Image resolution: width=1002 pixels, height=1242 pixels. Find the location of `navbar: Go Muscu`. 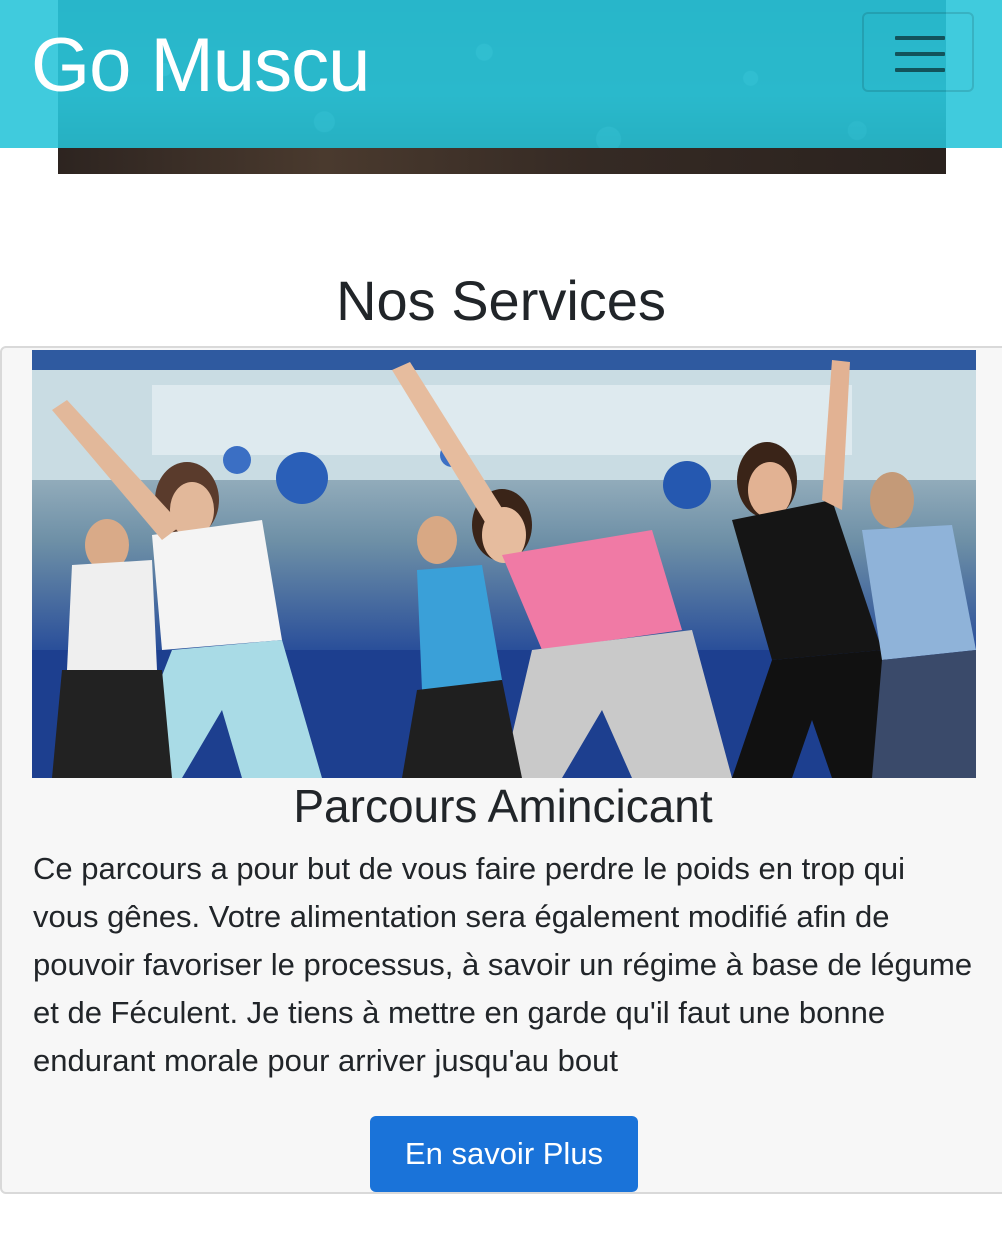

navbar: Go Muscu is located at coordinates (501, 74).